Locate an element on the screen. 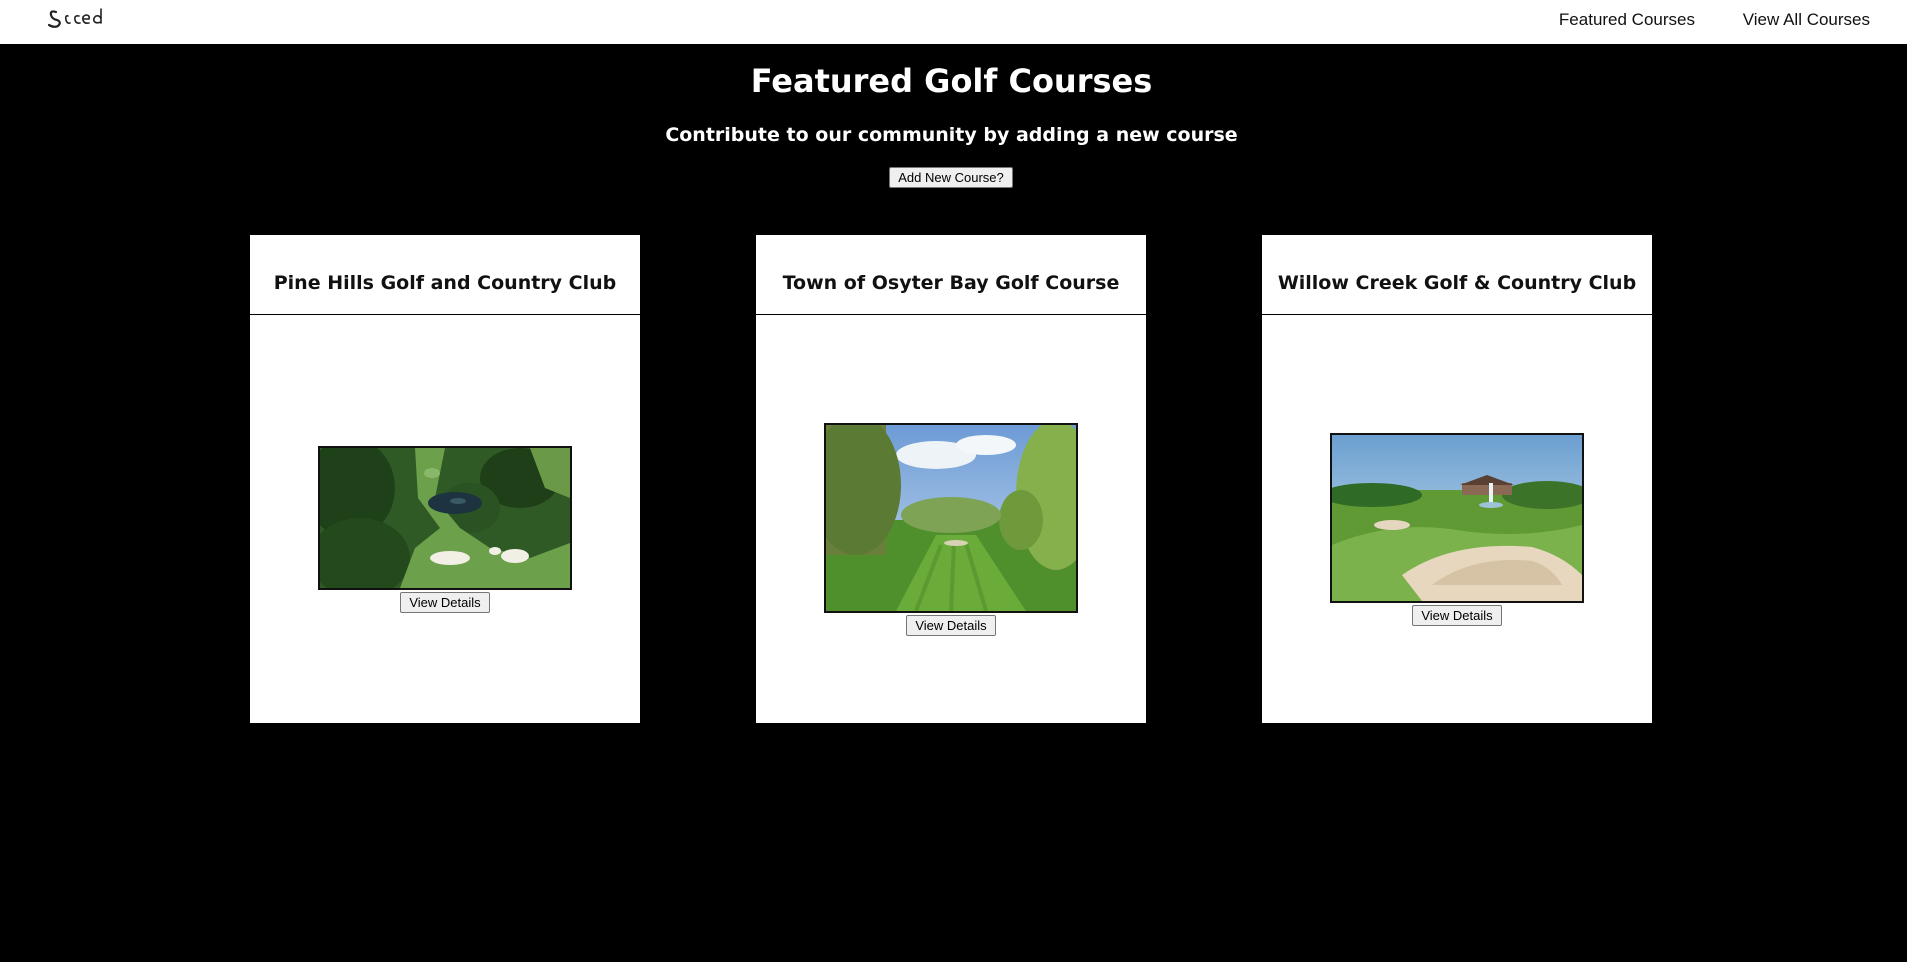 This screenshot has width=1907, height=962. fairway-golf-course-photo is located at coordinates (951, 518).